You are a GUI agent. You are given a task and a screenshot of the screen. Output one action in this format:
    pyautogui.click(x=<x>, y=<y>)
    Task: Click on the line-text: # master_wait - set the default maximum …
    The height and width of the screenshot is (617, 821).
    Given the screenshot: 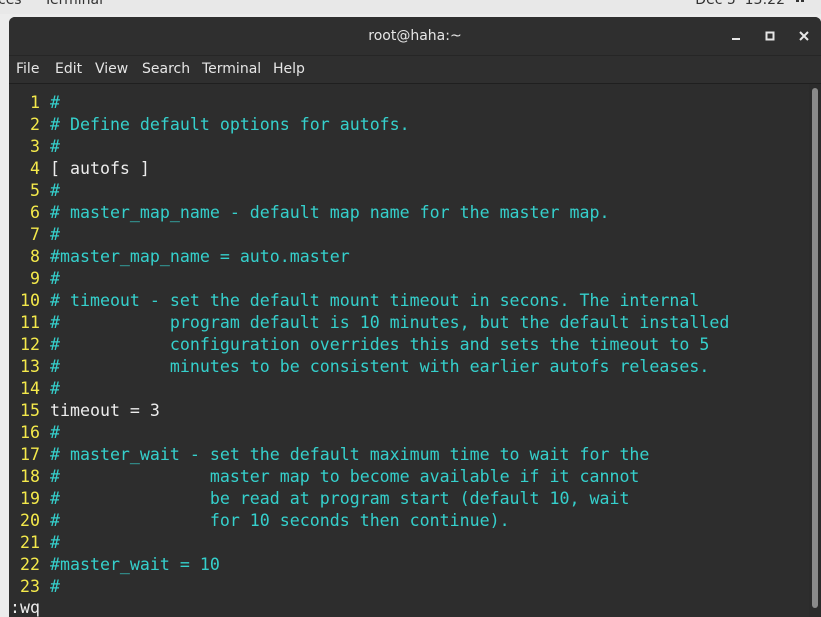 What is the action you would take?
    pyautogui.click(x=350, y=454)
    